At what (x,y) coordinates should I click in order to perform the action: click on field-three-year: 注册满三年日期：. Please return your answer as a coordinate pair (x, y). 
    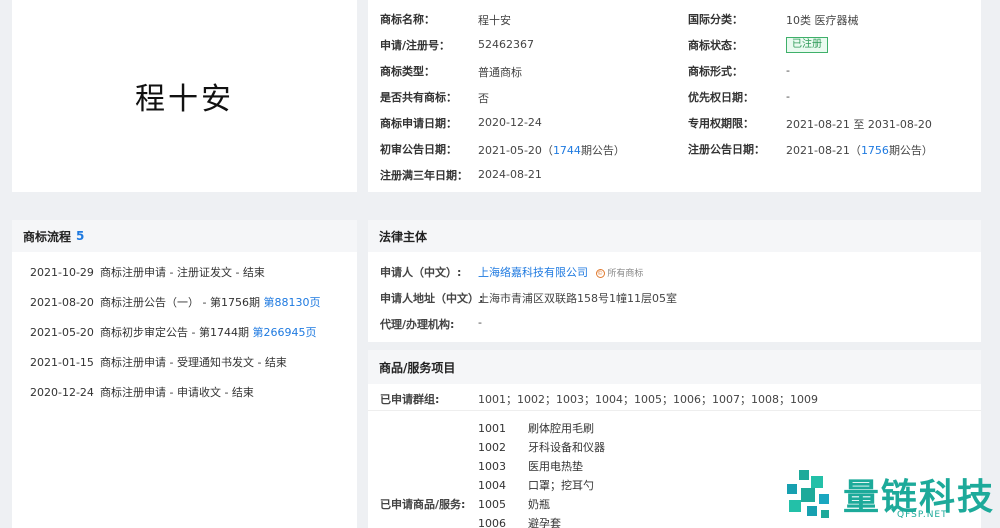
    Looking at the image, I should click on (424, 175).